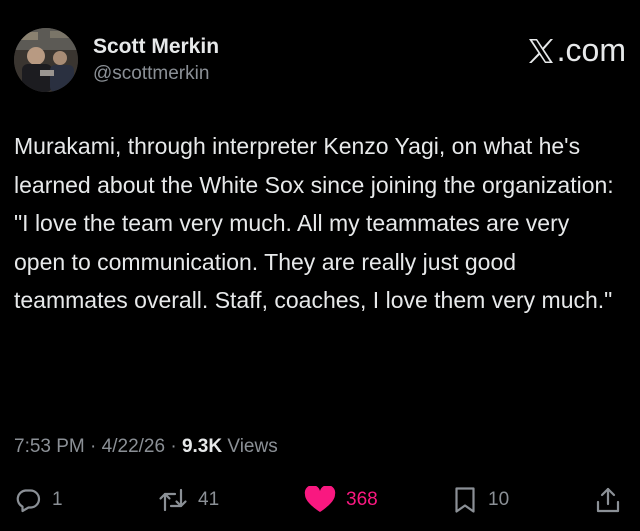 The image size is (640, 531). Describe the element at coordinates (591, 50) in the screenshot. I see `brand-label: .com` at that location.